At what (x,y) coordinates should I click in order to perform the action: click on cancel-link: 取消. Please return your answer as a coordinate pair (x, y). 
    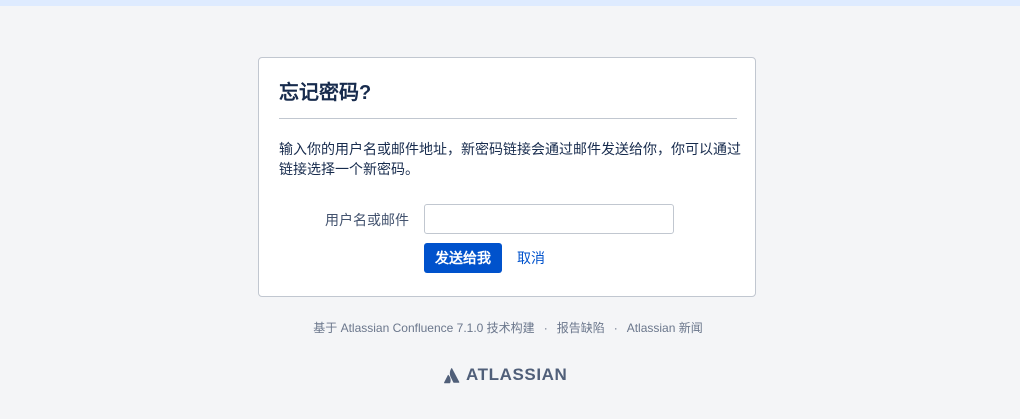
    Looking at the image, I should click on (531, 258).